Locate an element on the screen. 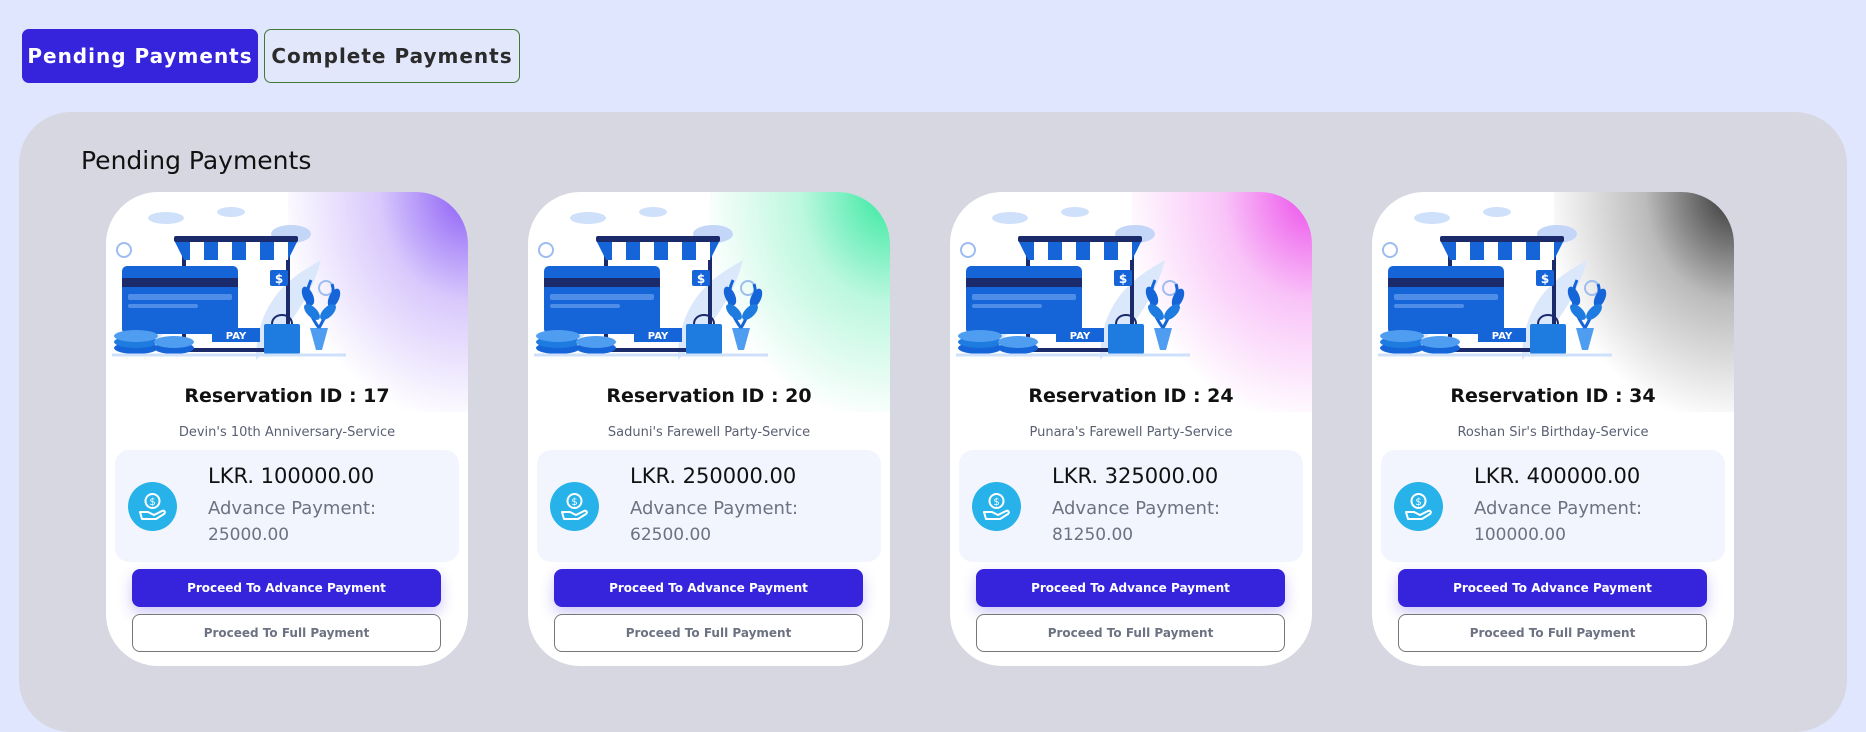 This screenshot has width=1866, height=732. advance-payment-value: 81250.00 is located at coordinates (1093, 535).